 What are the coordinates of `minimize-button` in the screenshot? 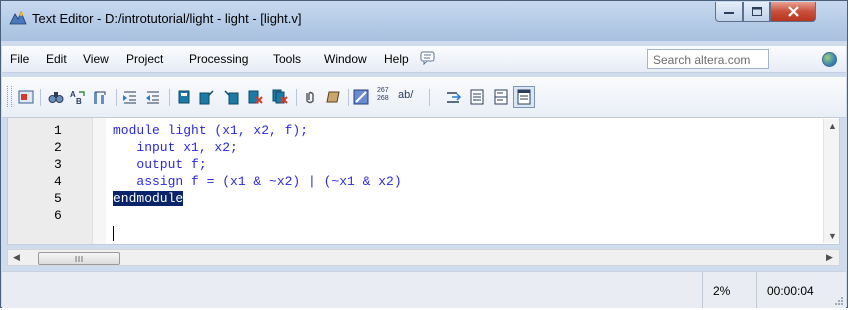 It's located at (729, 12).